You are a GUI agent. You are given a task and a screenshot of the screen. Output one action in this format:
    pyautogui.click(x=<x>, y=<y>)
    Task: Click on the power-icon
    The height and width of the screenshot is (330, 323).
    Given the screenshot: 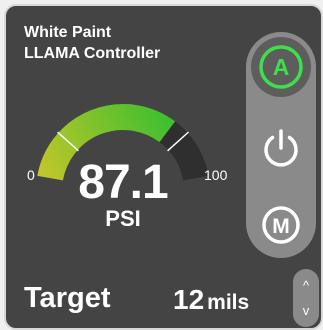 What is the action you would take?
    pyautogui.click(x=281, y=148)
    